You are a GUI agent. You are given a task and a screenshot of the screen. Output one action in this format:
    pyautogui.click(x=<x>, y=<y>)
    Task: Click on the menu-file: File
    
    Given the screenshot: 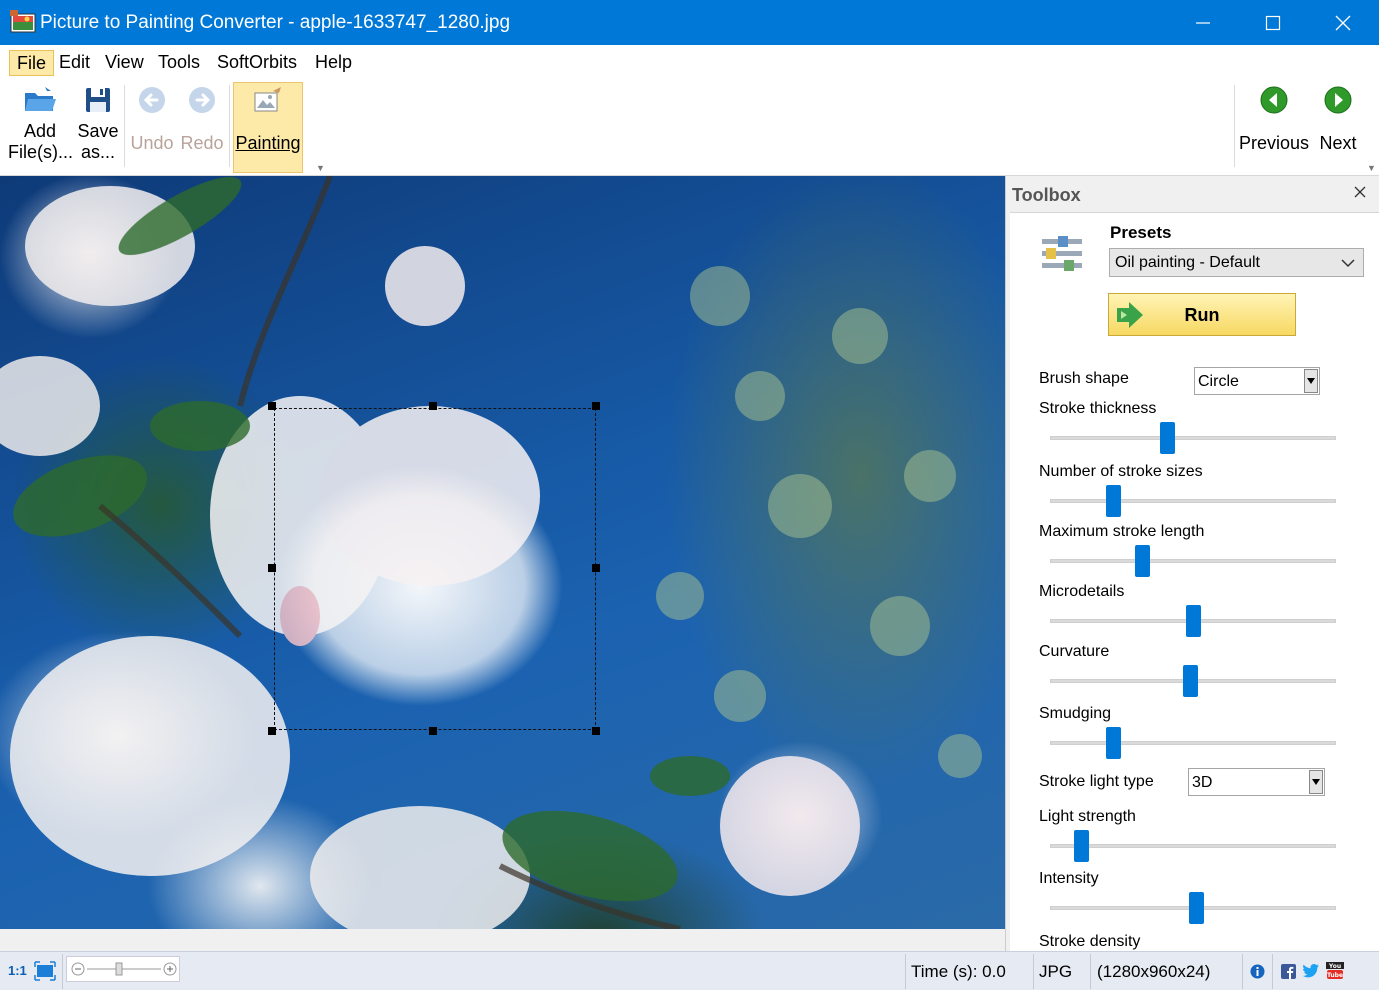 What is the action you would take?
    pyautogui.click(x=32, y=63)
    